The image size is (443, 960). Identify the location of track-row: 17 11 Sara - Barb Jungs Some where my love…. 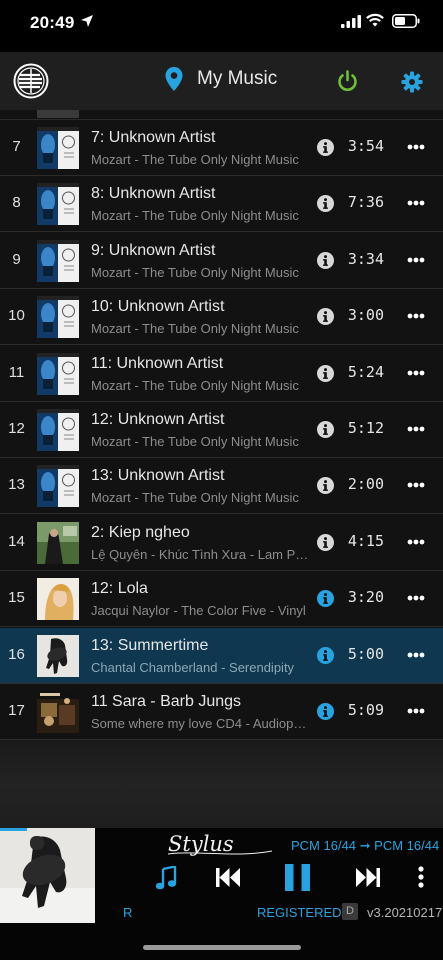
(221, 712).